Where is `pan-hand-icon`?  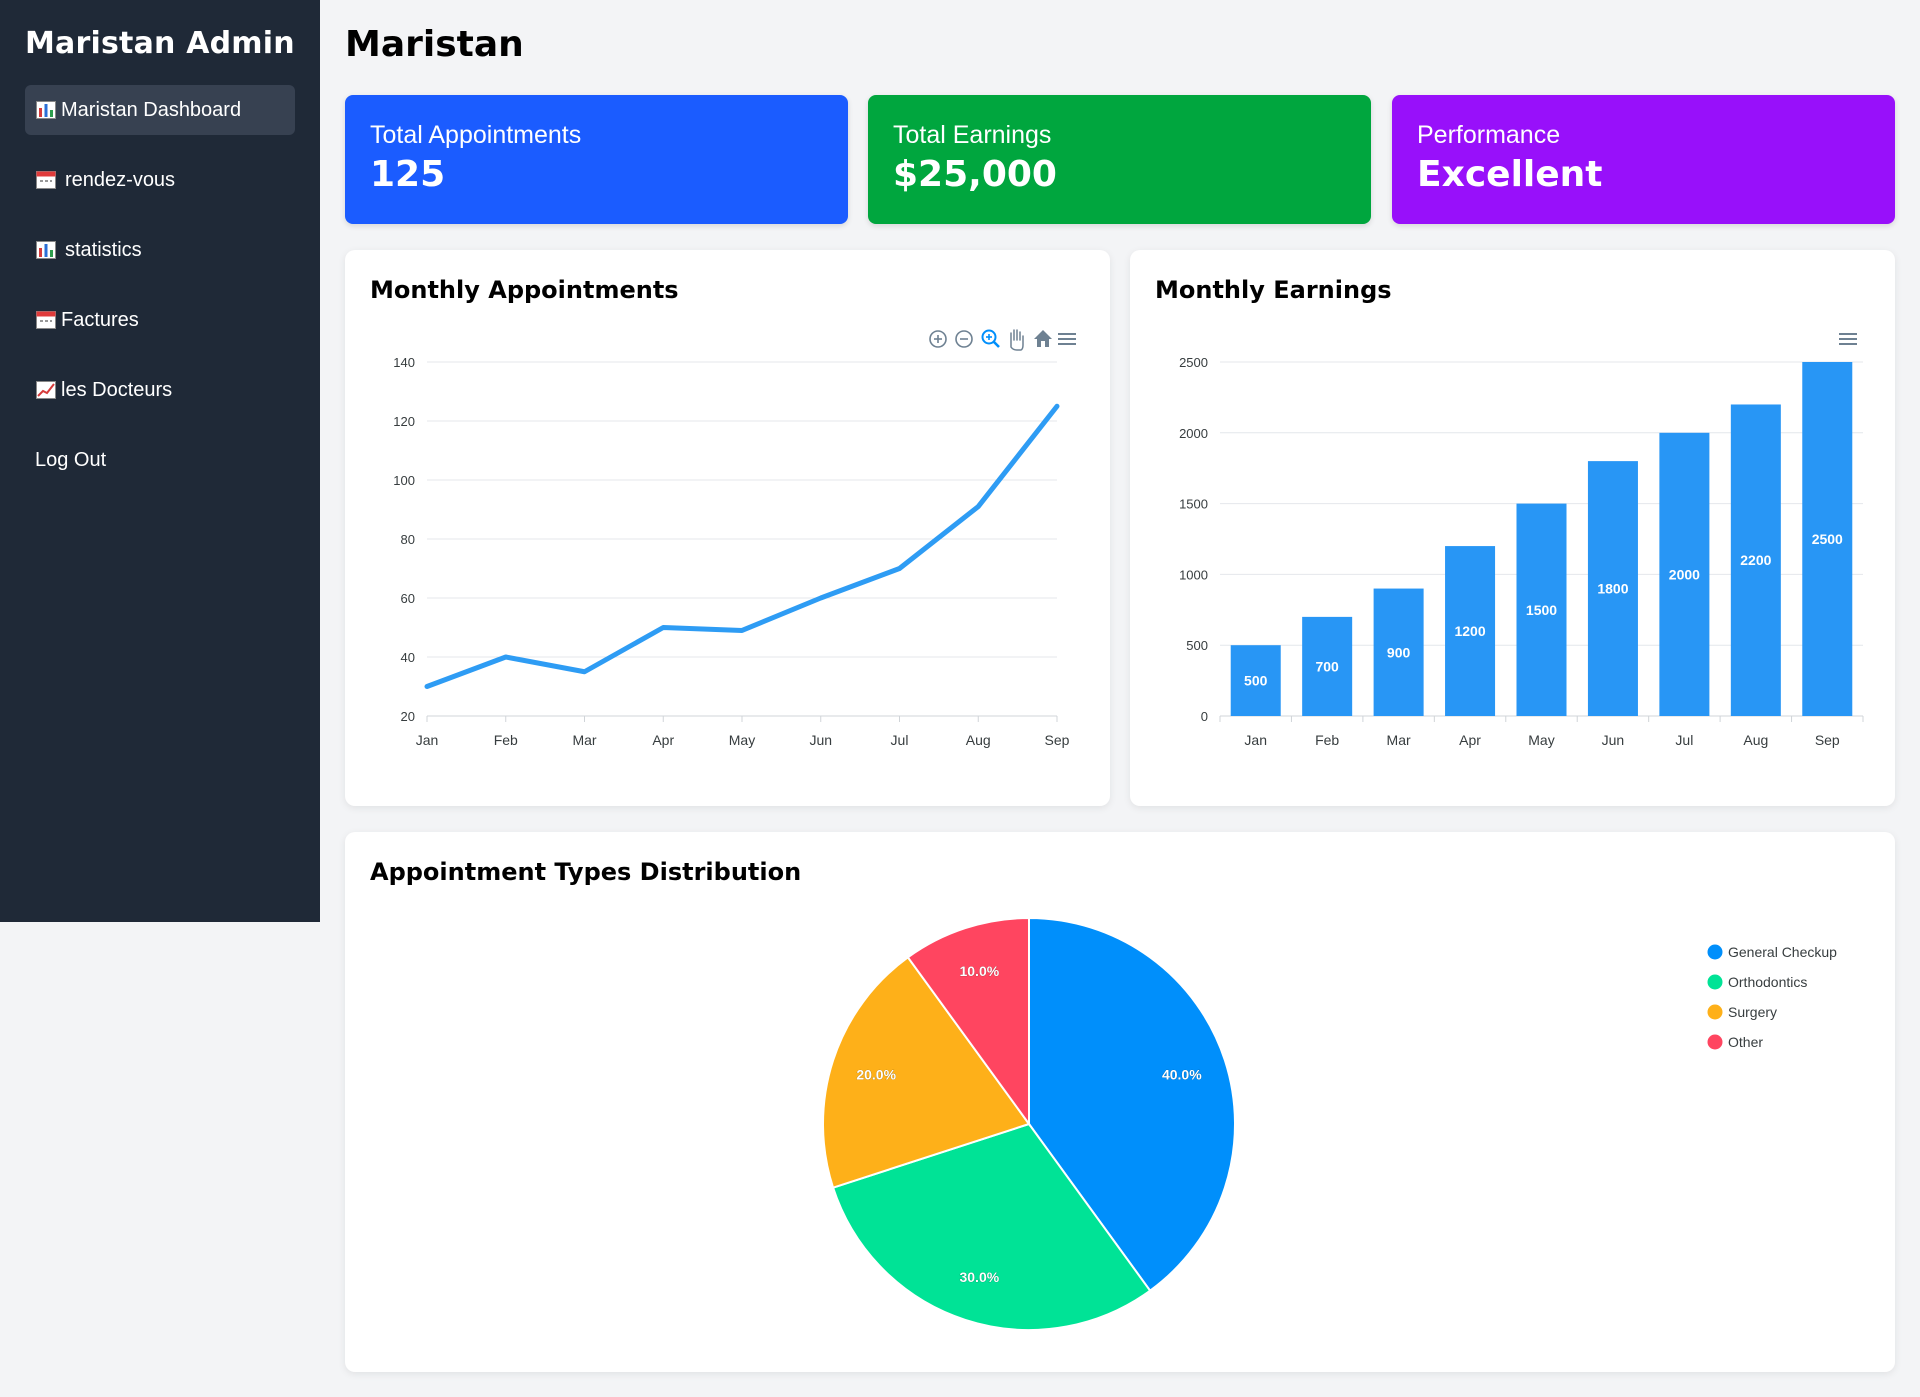 pan-hand-icon is located at coordinates (1017, 340).